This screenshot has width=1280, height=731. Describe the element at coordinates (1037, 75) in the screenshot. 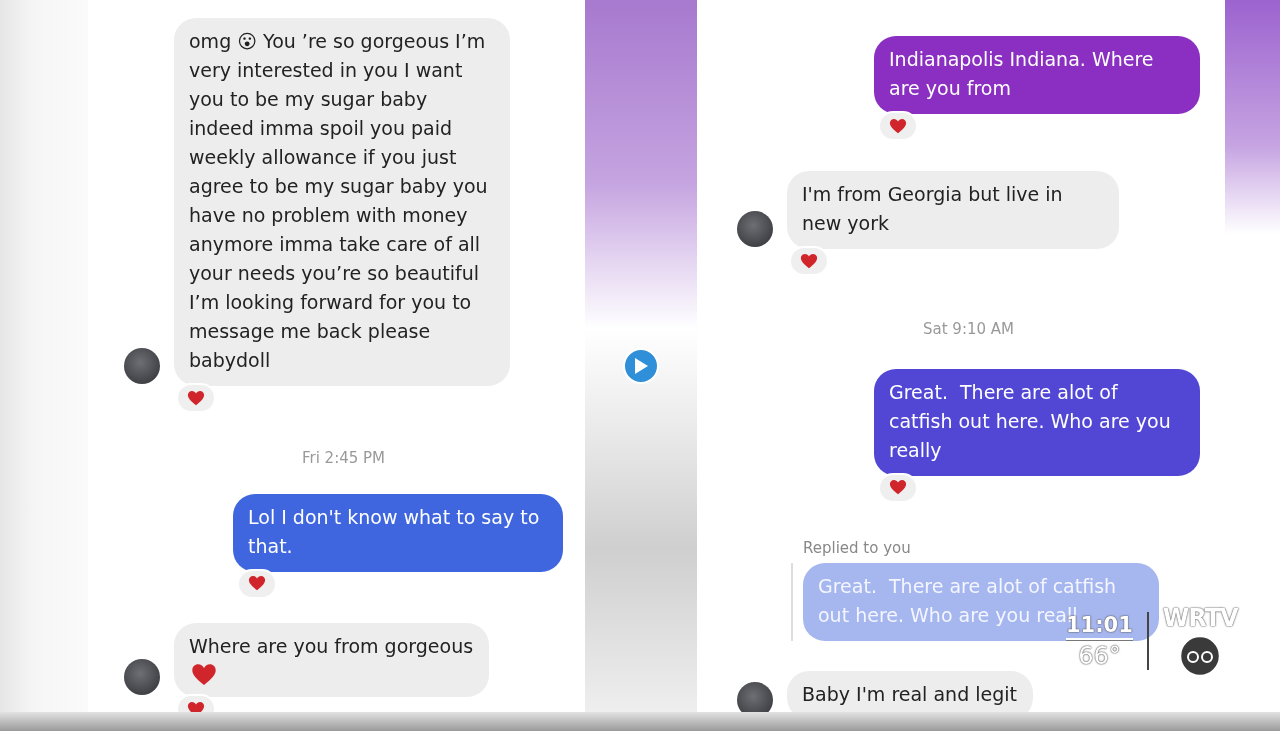

I see `message-bubble: Indianapolis Indiana. Where are you from` at that location.